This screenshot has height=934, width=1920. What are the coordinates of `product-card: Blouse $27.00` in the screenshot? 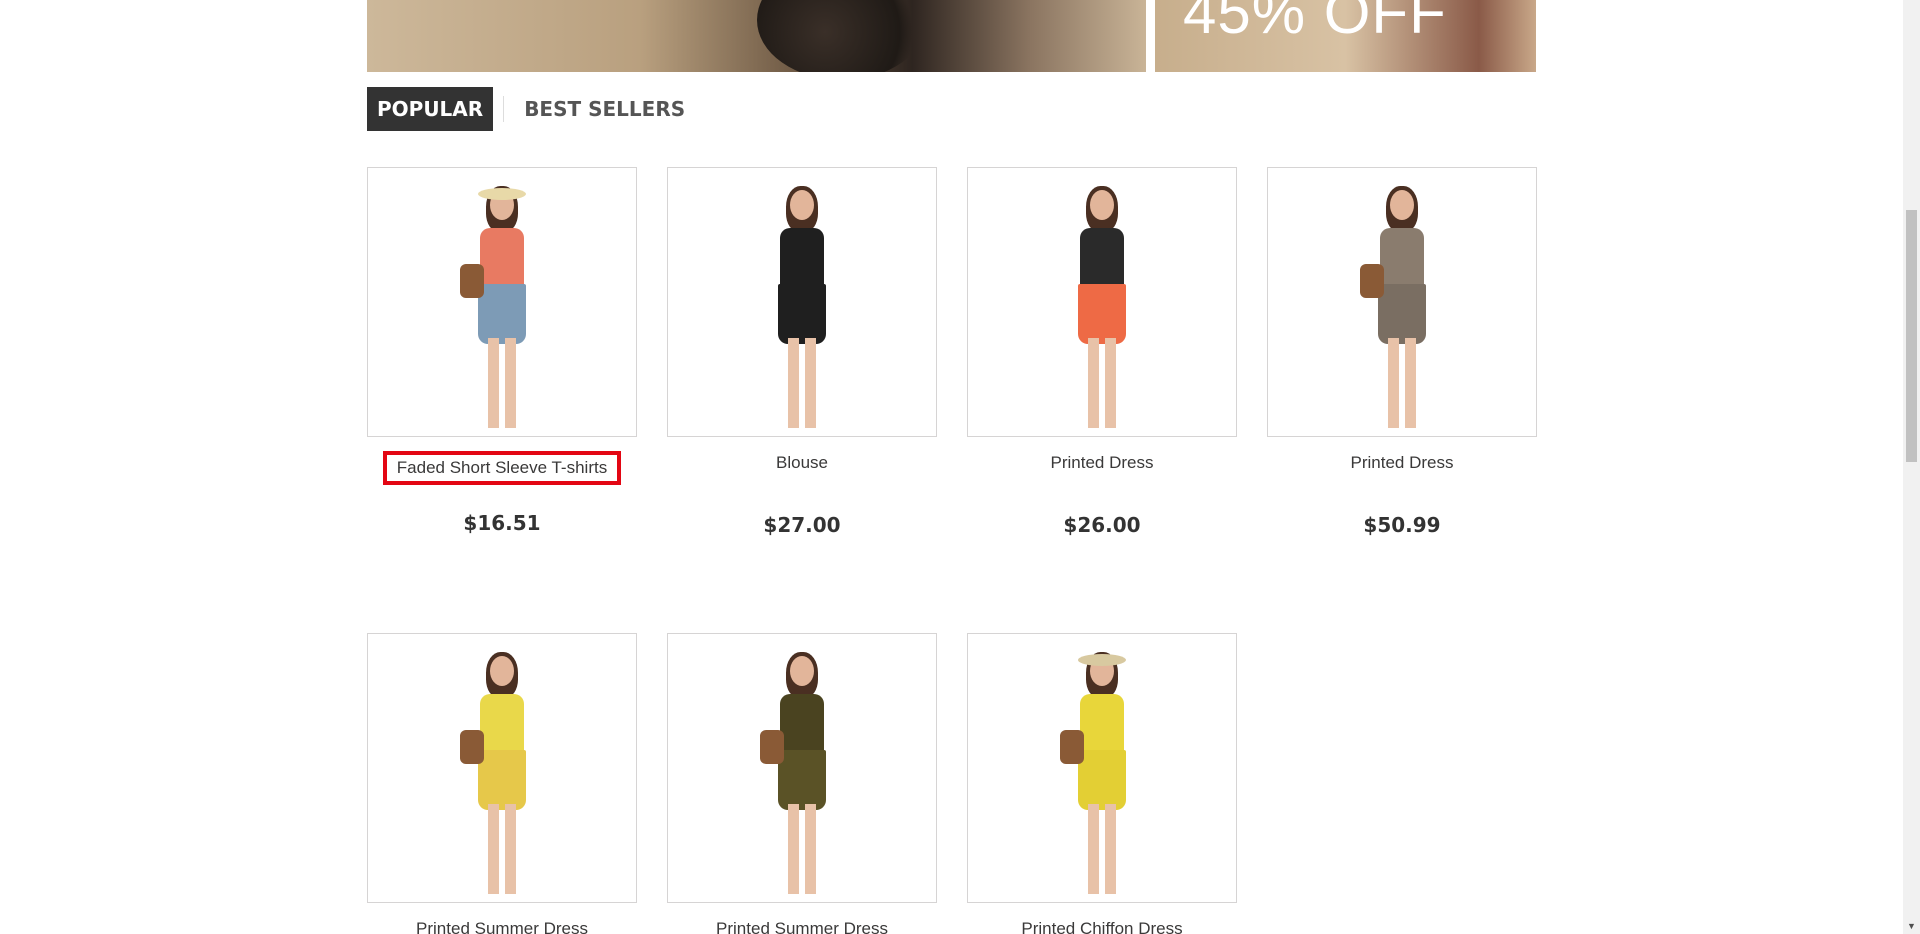 It's located at (802, 352).